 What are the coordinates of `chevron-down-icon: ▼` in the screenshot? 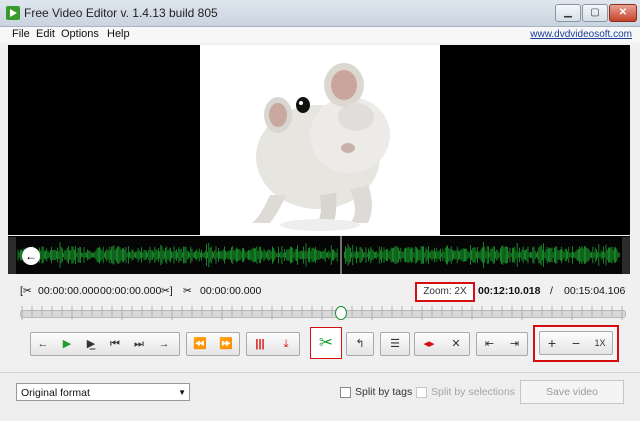 It's located at (182, 392).